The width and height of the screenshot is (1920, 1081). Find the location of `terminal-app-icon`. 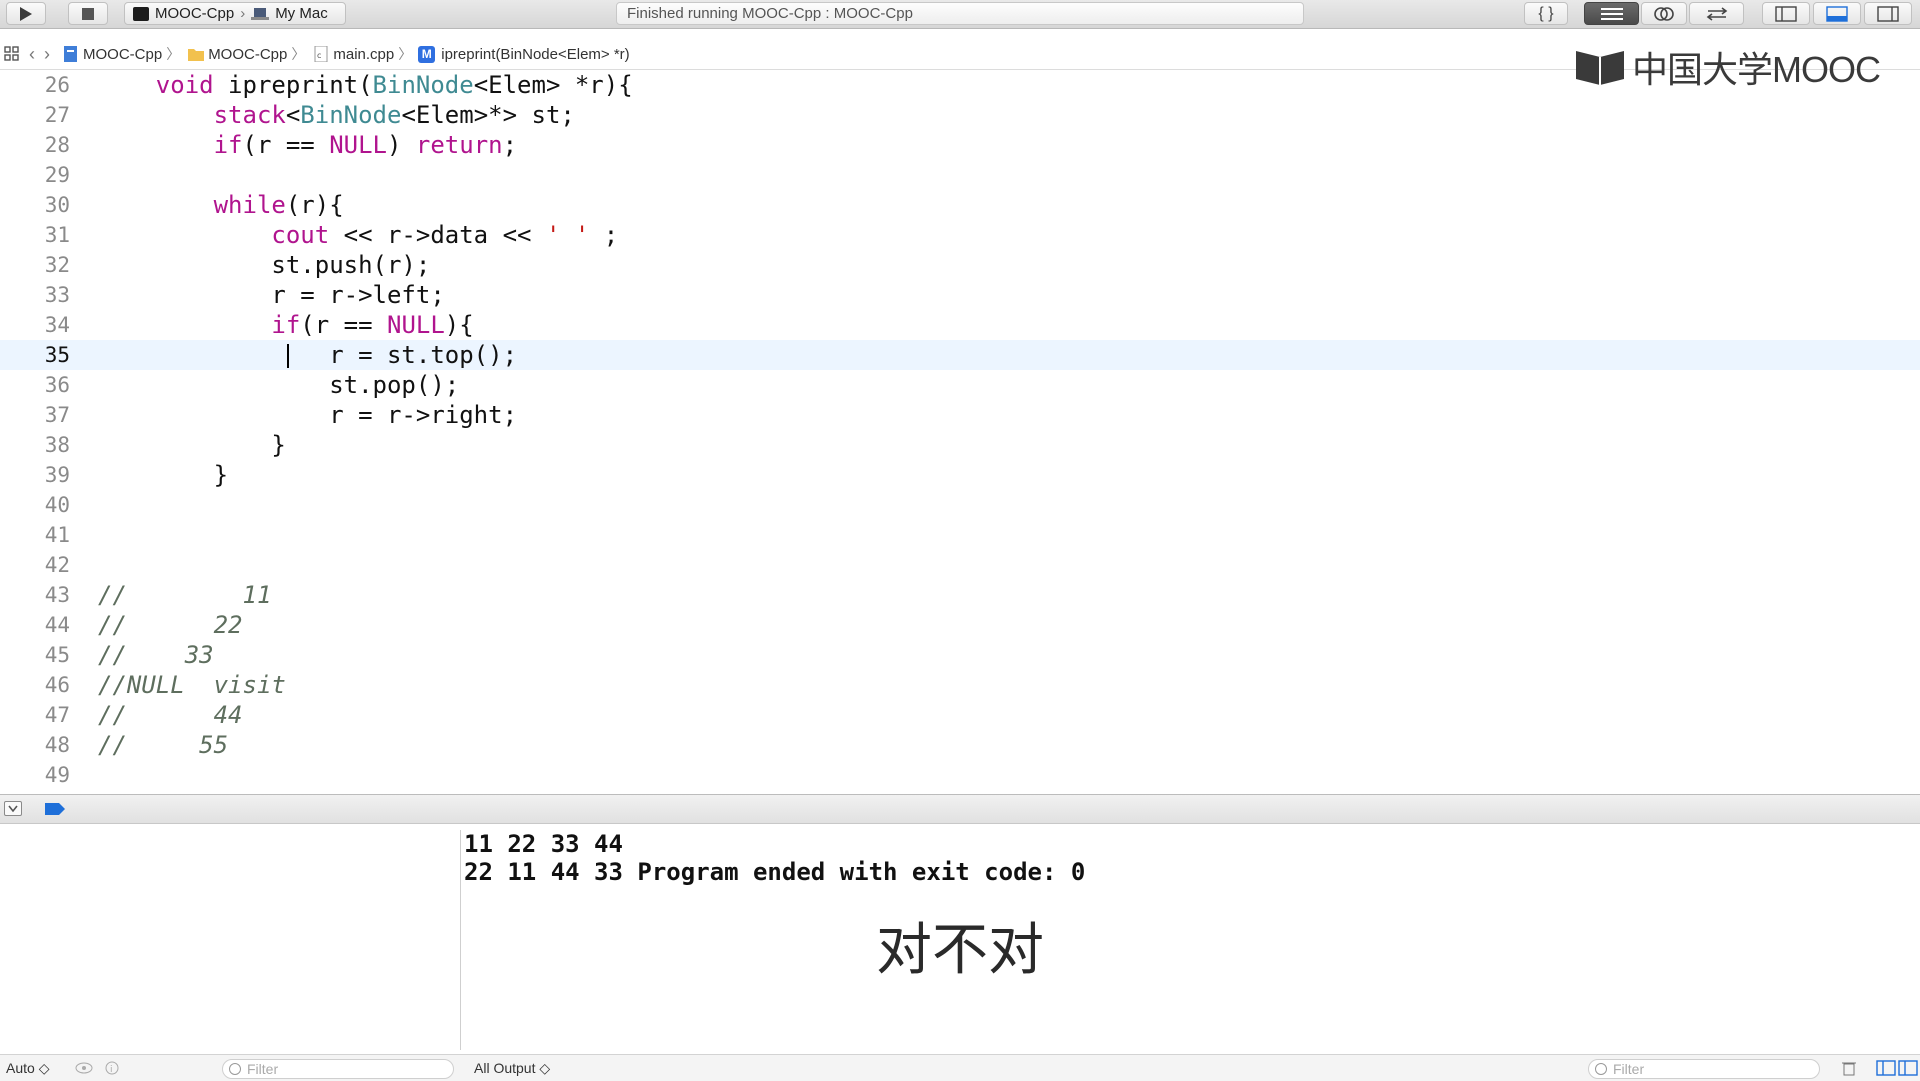

terminal-app-icon is located at coordinates (141, 13).